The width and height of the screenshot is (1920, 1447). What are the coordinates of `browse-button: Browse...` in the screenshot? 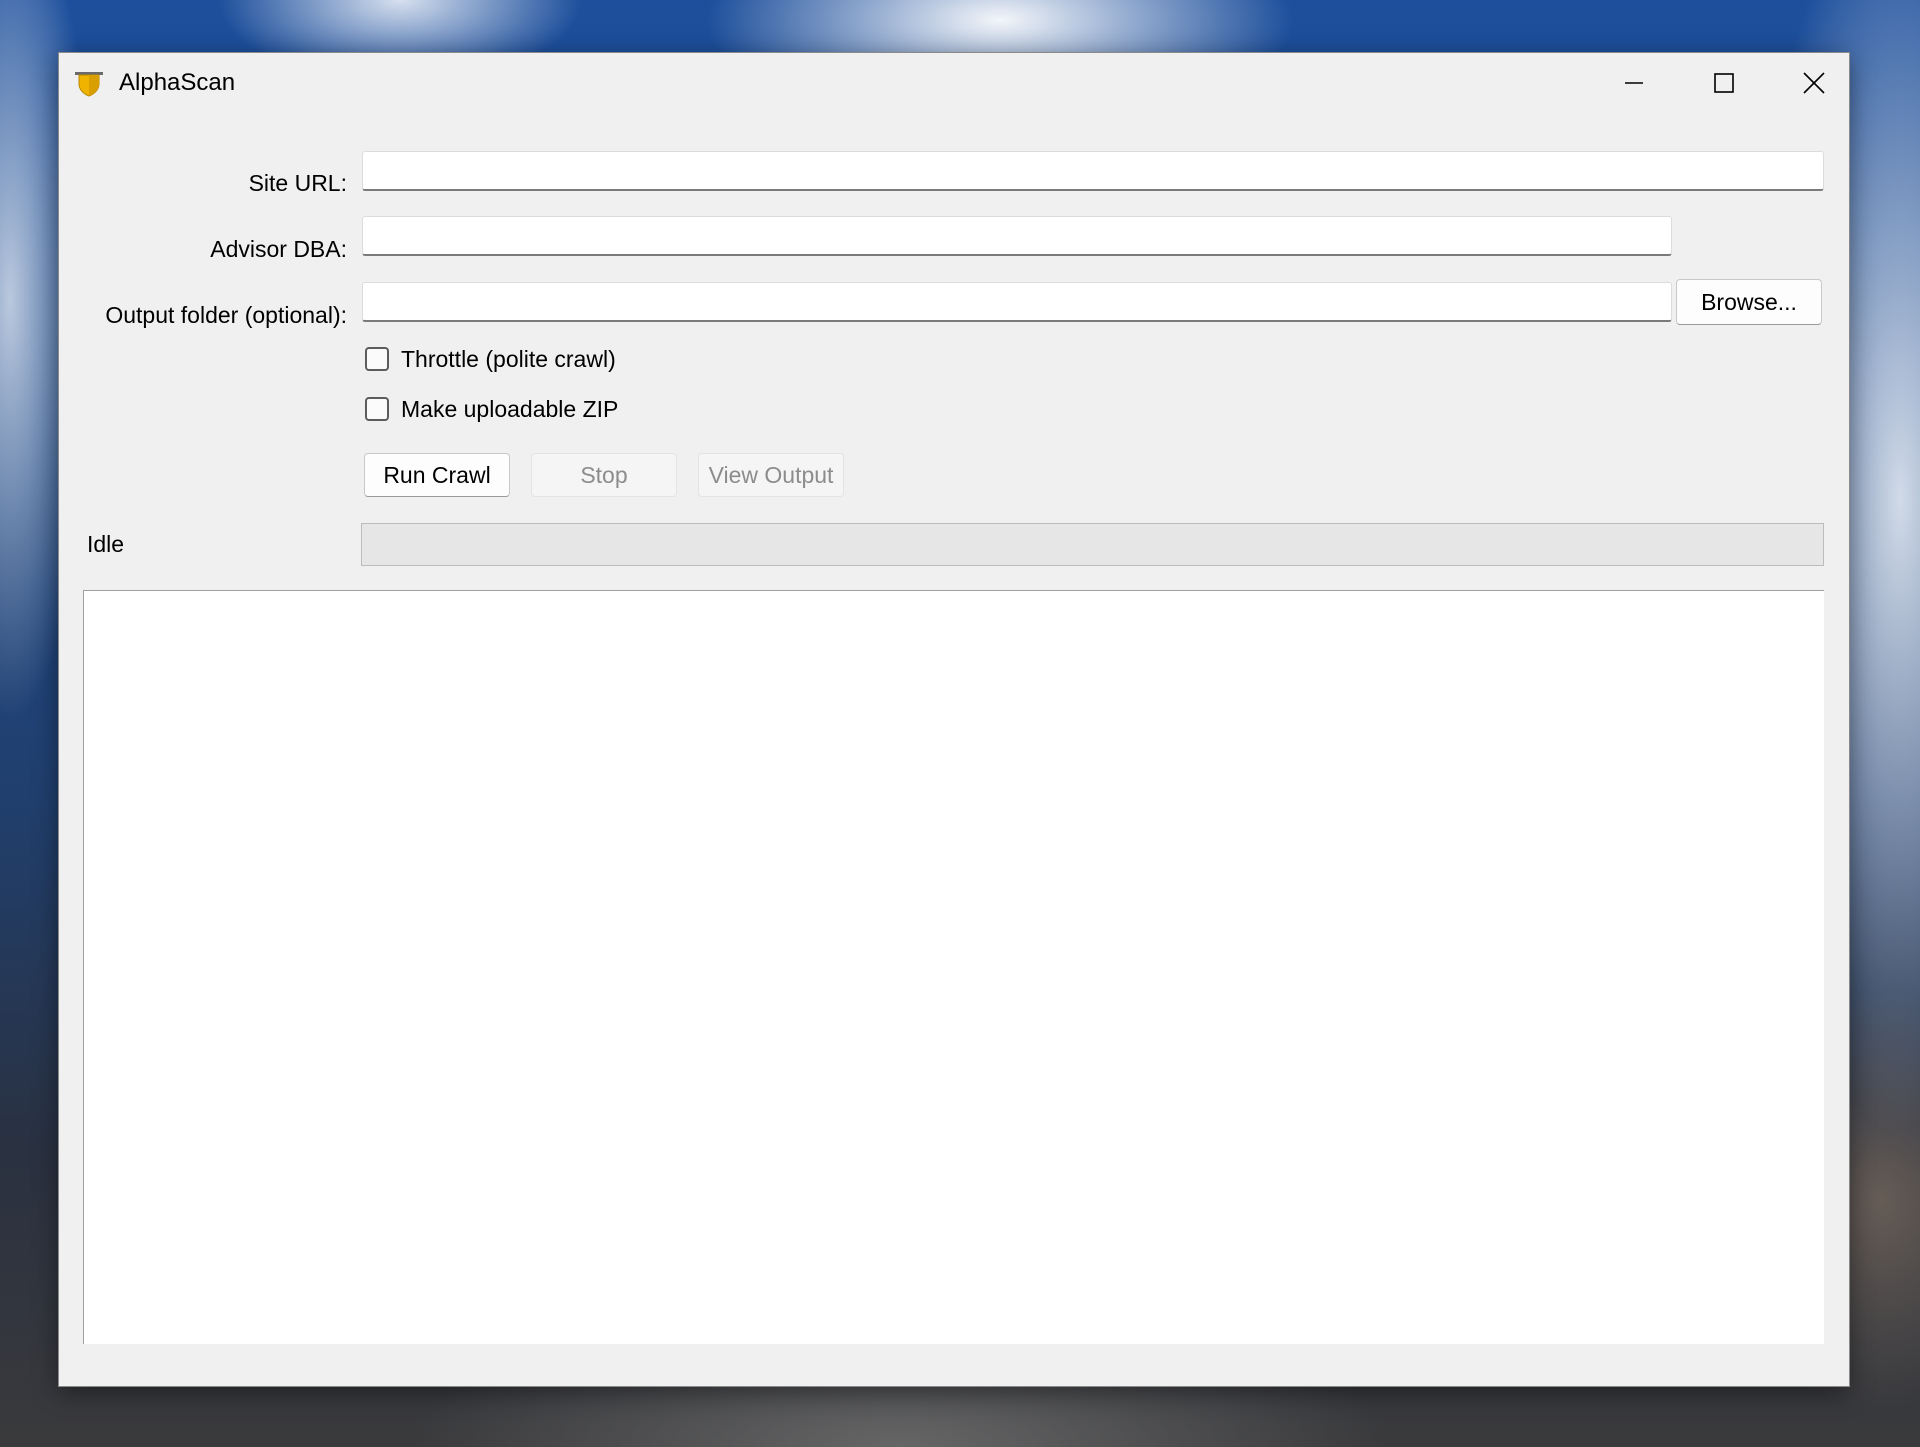 It's located at (1749, 302).